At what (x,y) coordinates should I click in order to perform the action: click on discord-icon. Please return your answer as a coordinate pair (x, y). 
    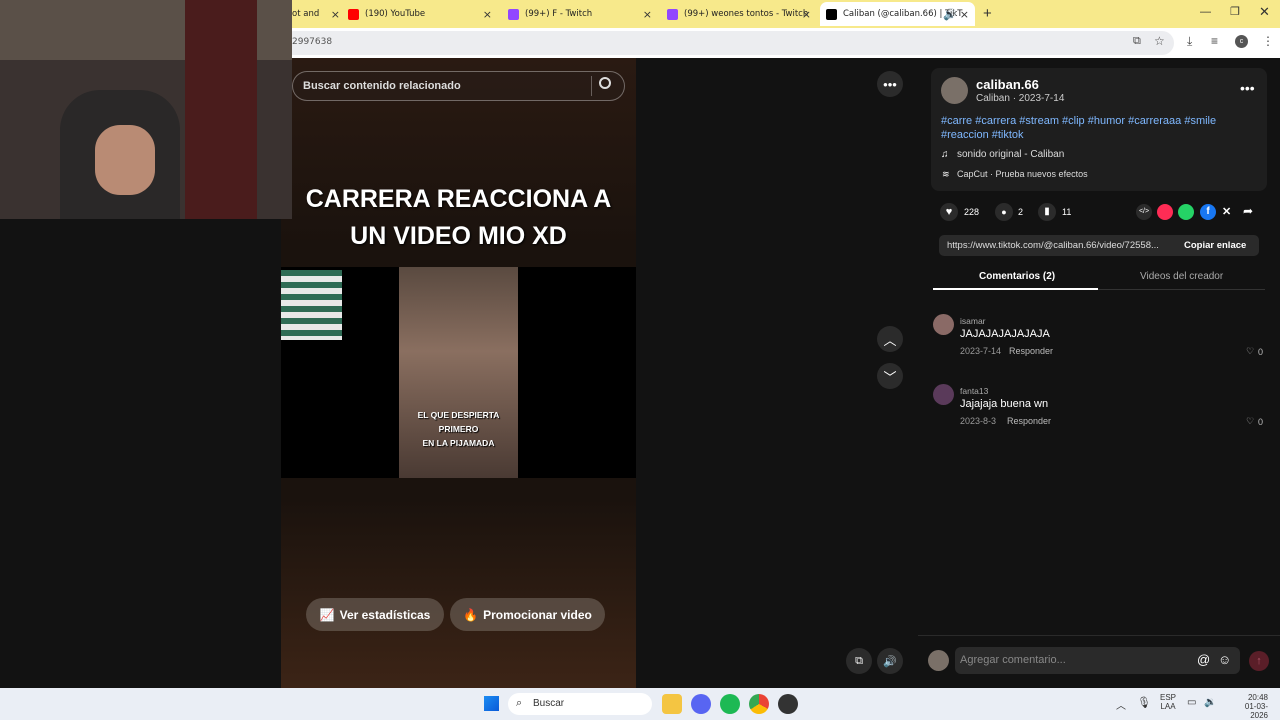
    Looking at the image, I should click on (701, 704).